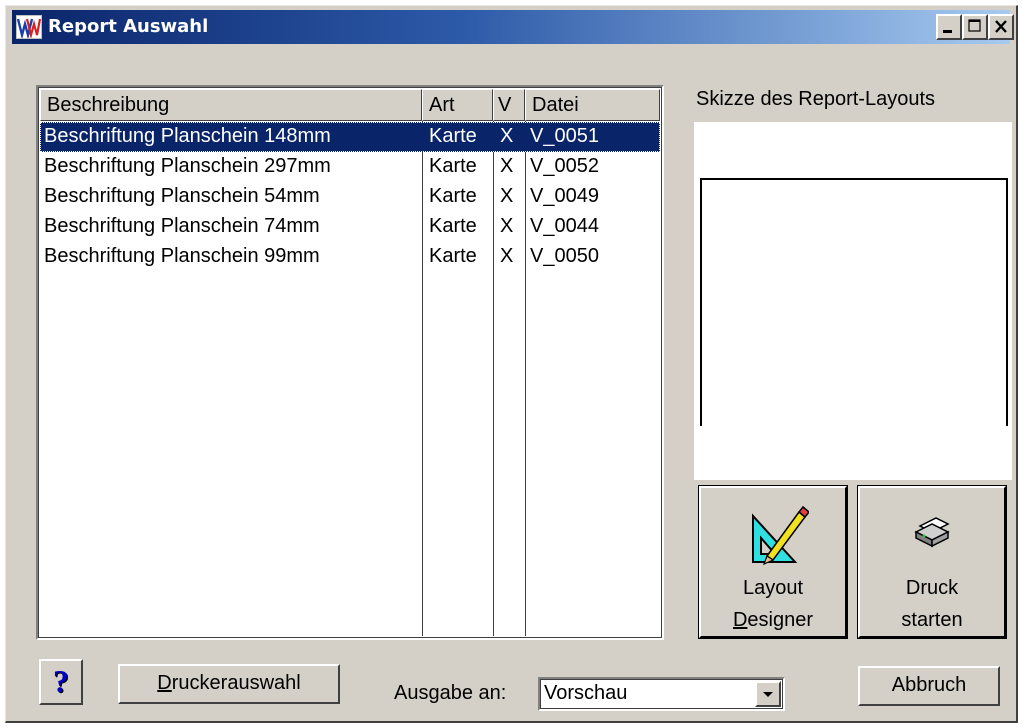 This screenshot has width=1023, height=728. What do you see at coordinates (932, 620) in the screenshot?
I see `druck-button-label-line2: starten` at bounding box center [932, 620].